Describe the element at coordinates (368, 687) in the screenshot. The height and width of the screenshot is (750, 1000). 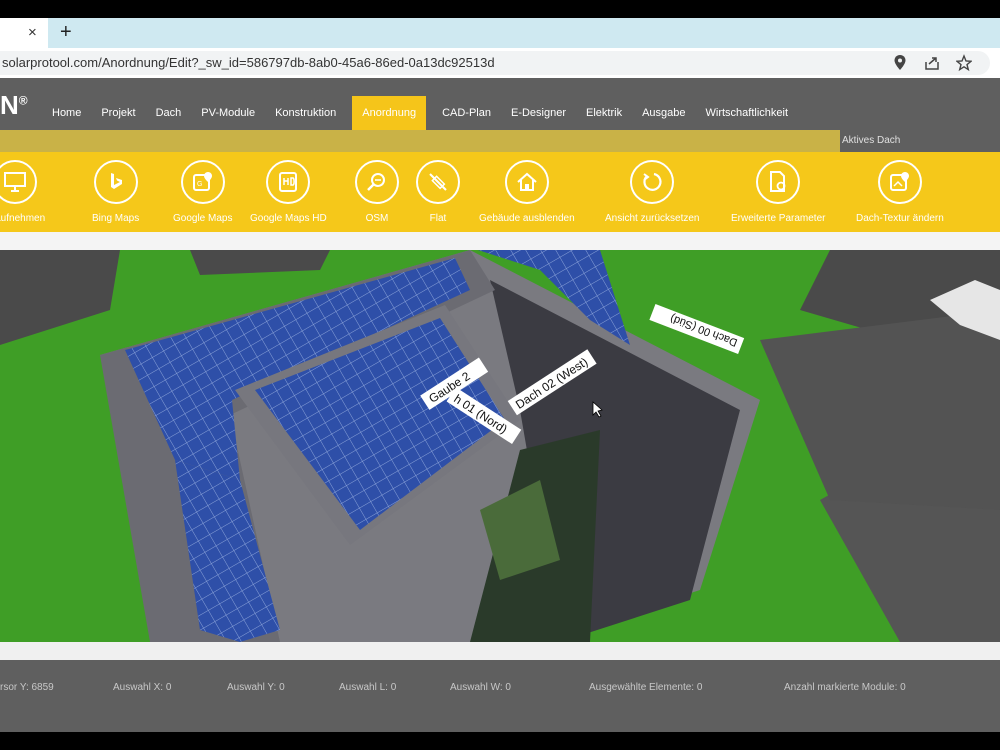
I see `status-auswahl-l: Auswahl L: 0` at that location.